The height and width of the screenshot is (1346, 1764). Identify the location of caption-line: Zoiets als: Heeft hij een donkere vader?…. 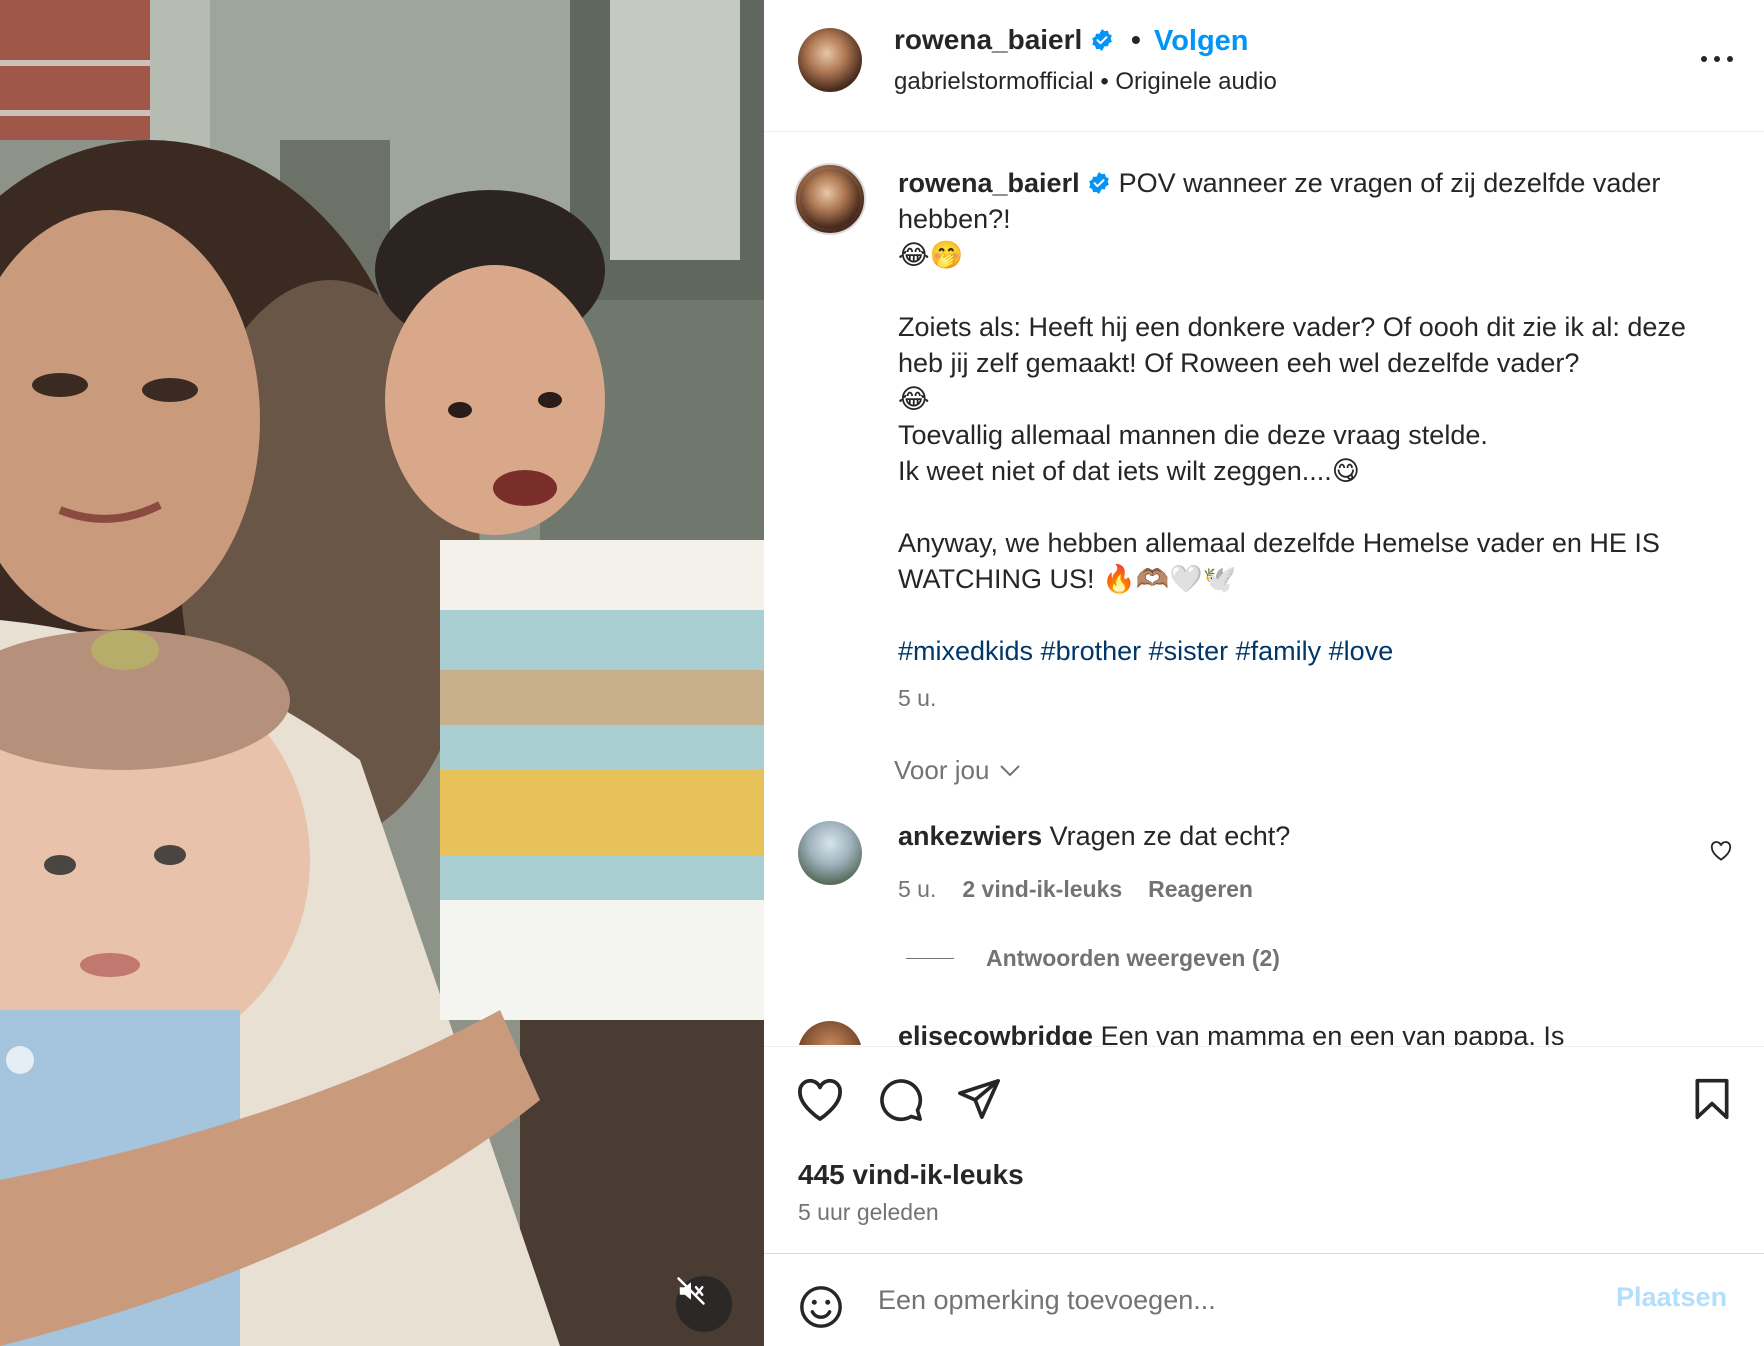
(1292, 345).